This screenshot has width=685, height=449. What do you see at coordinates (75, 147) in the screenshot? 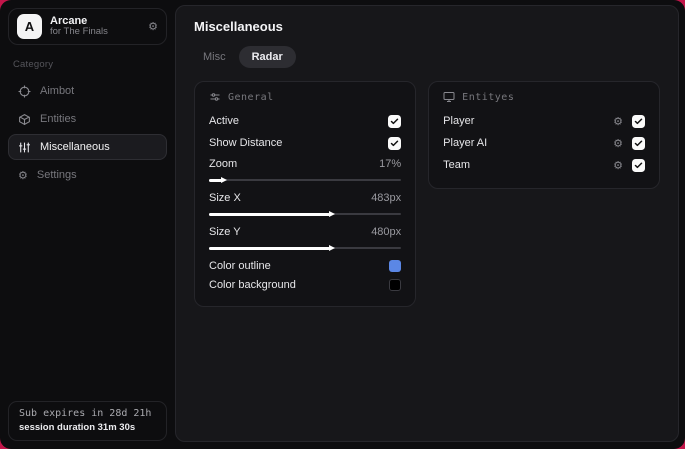
I see `sidebar-item-label: Miscellaneous` at bounding box center [75, 147].